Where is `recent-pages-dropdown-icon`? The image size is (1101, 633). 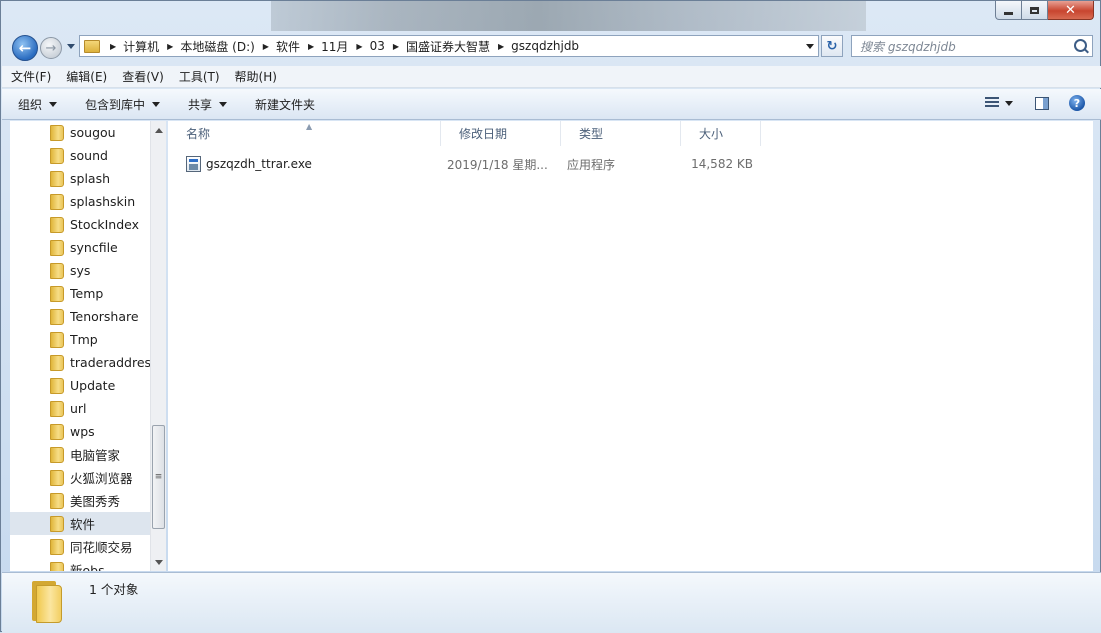
recent-pages-dropdown-icon is located at coordinates (71, 46).